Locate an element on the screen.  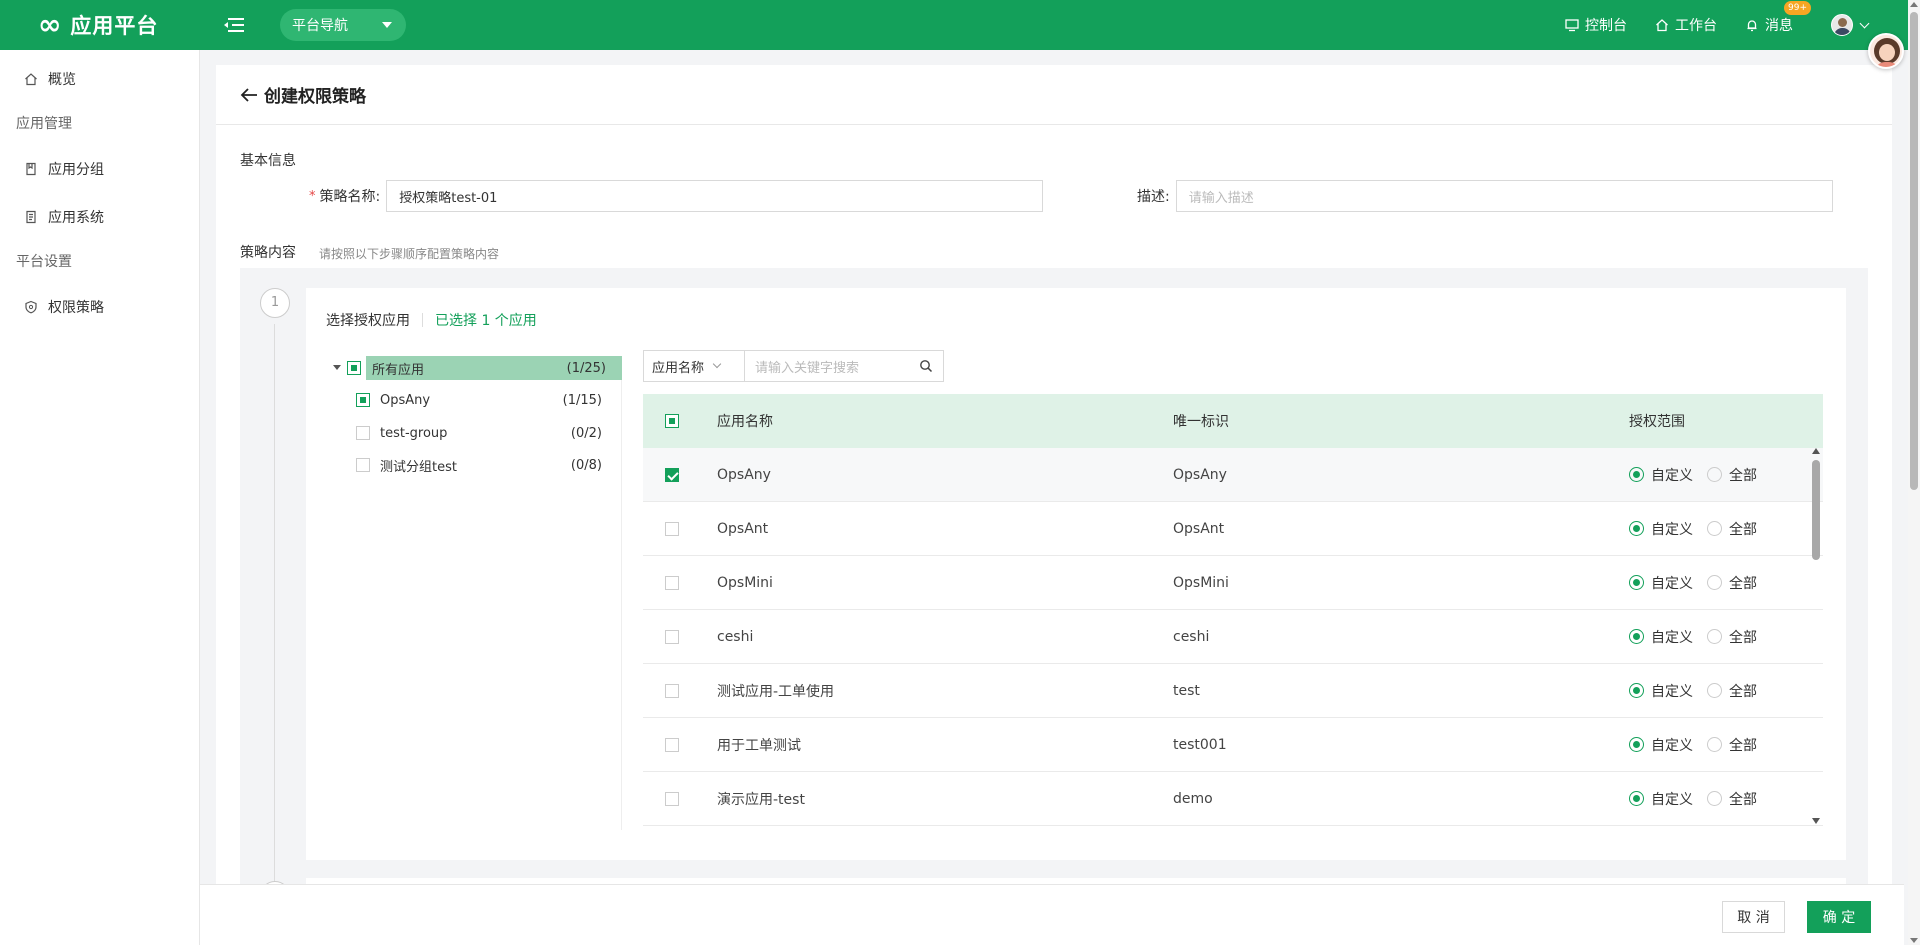
step-title: 选择授权应用 is located at coordinates (368, 321).